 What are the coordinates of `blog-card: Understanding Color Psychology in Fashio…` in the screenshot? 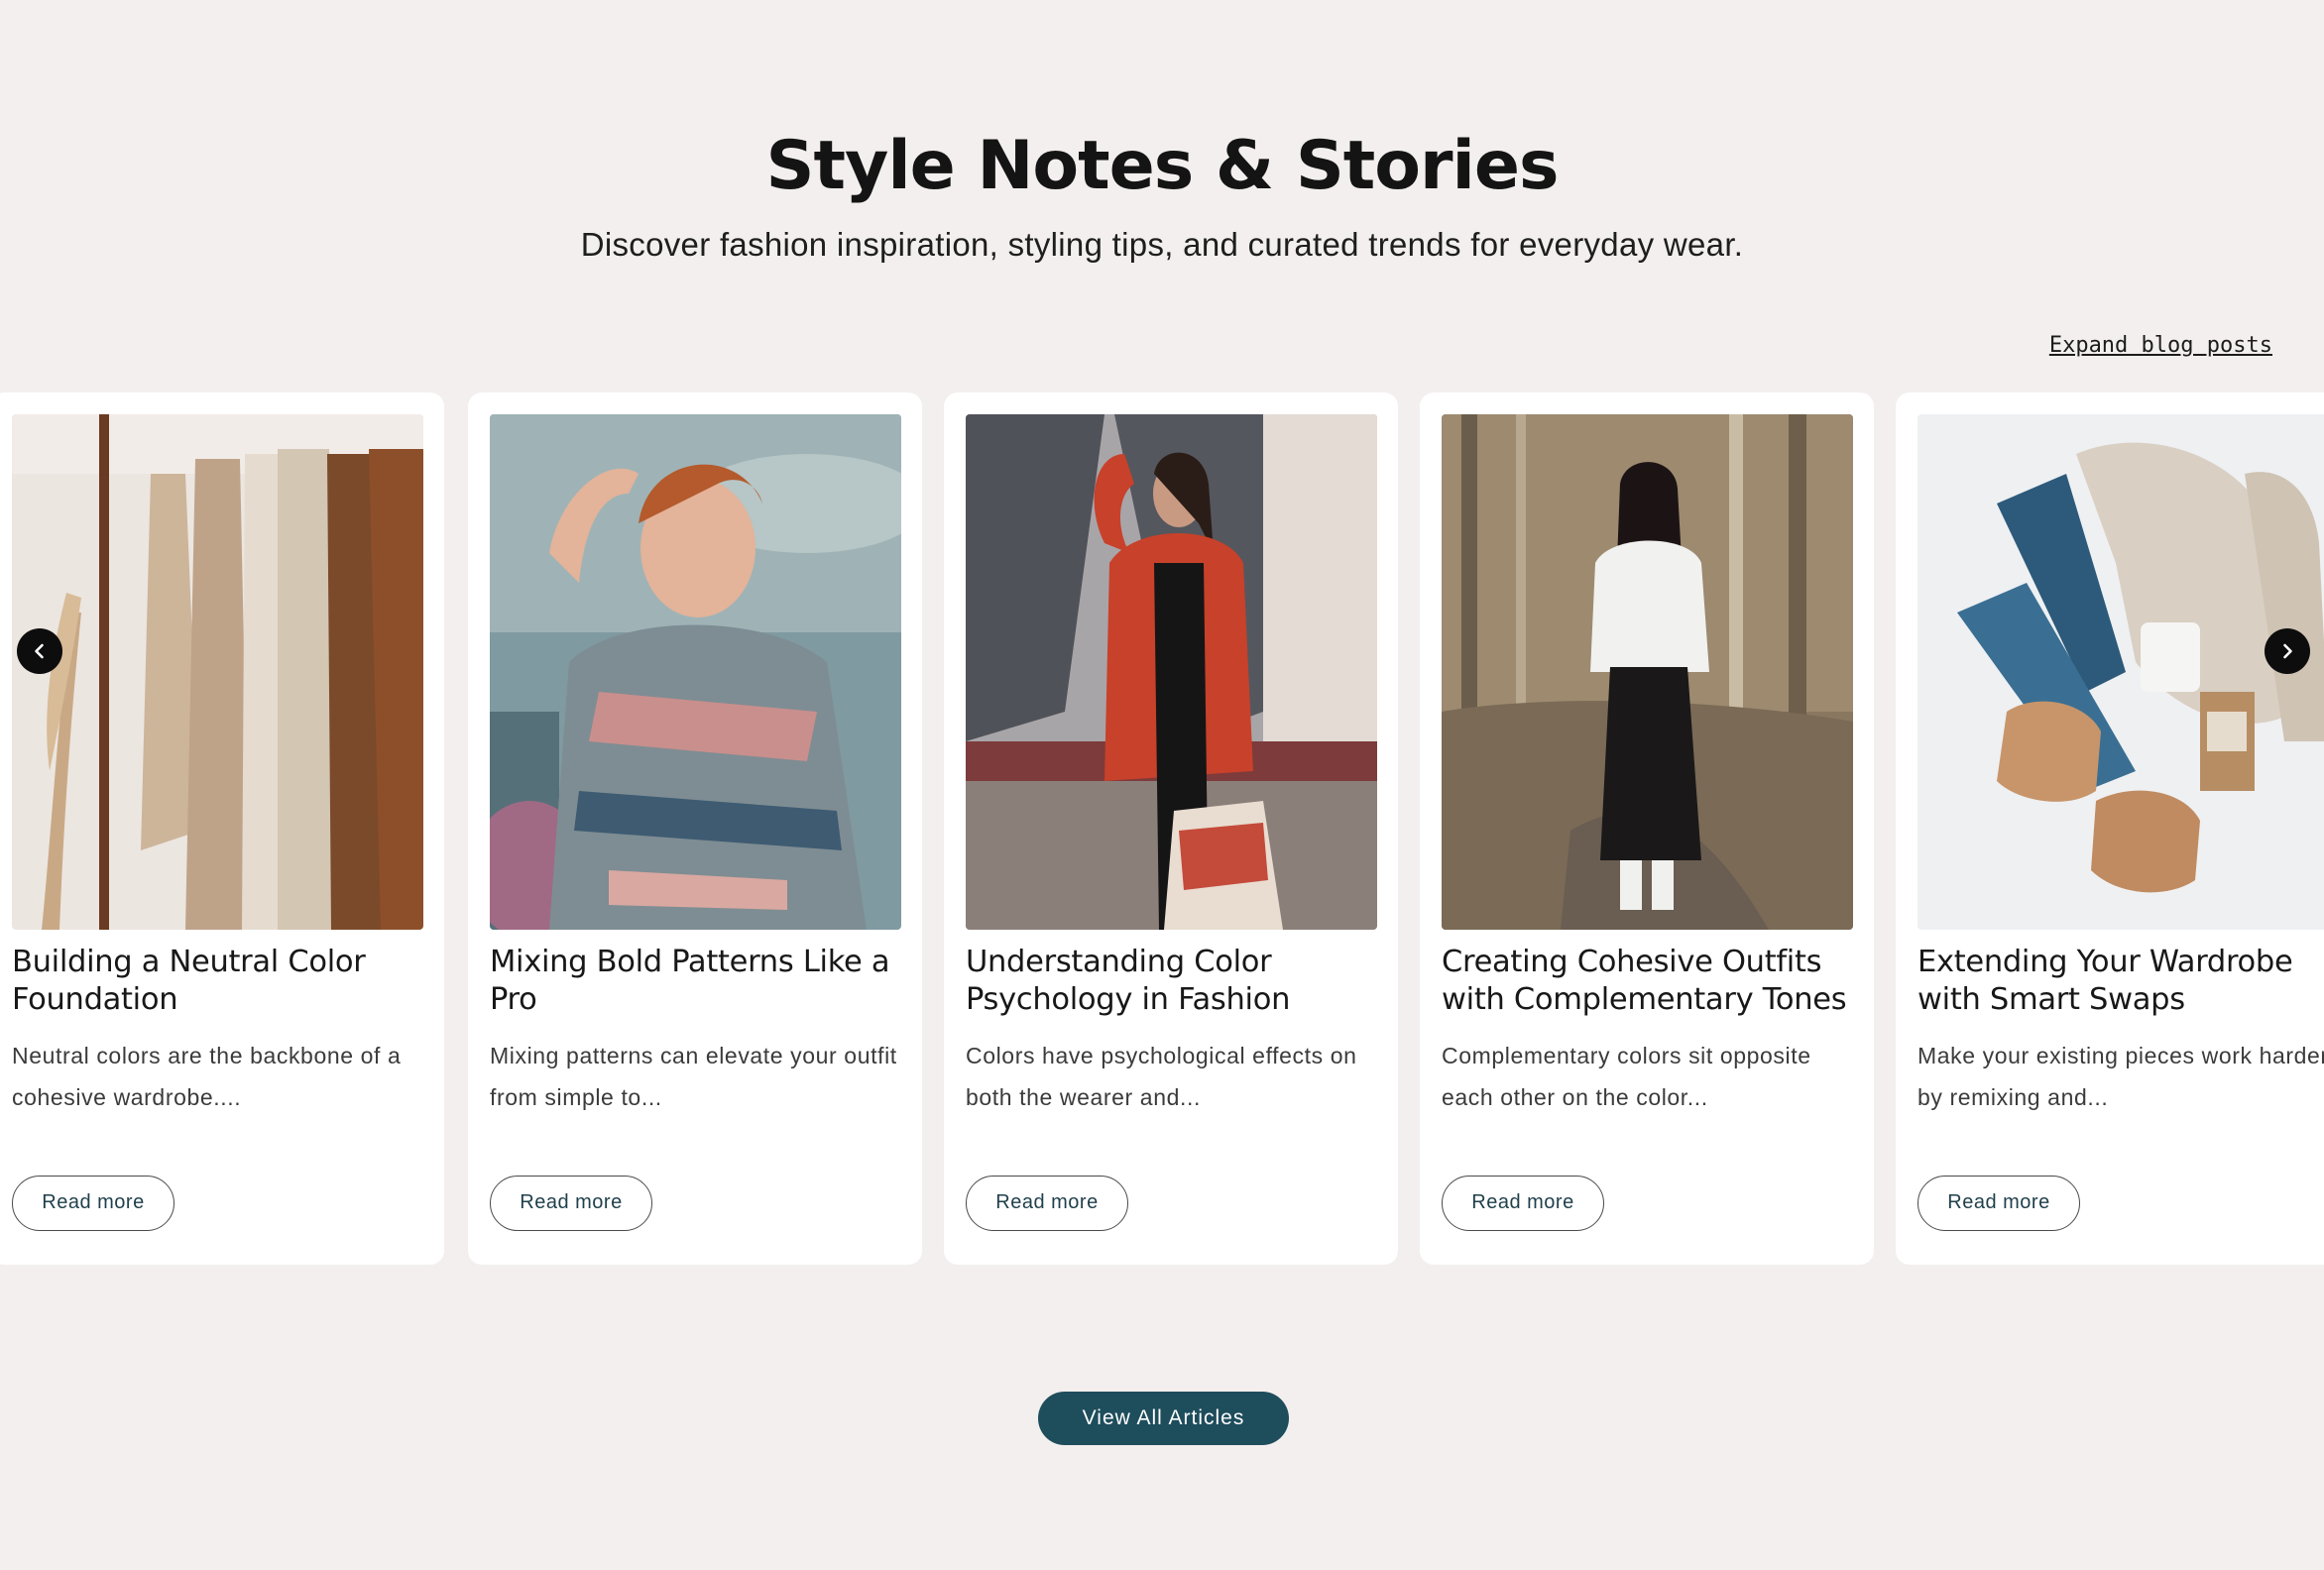 It's located at (1171, 828).